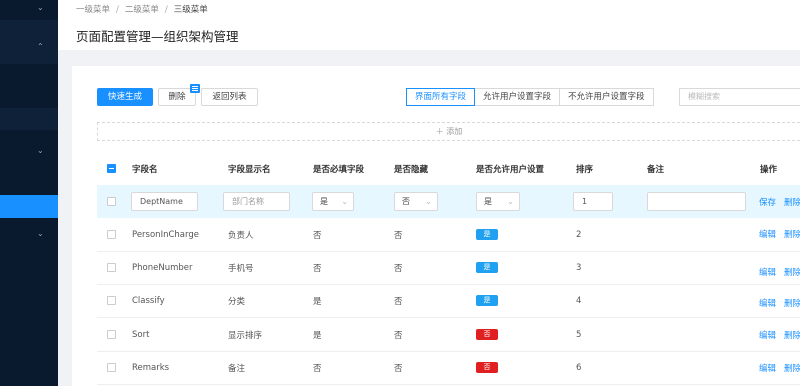  What do you see at coordinates (245, 335) in the screenshot?
I see `display-name-cell: 显示排序` at bounding box center [245, 335].